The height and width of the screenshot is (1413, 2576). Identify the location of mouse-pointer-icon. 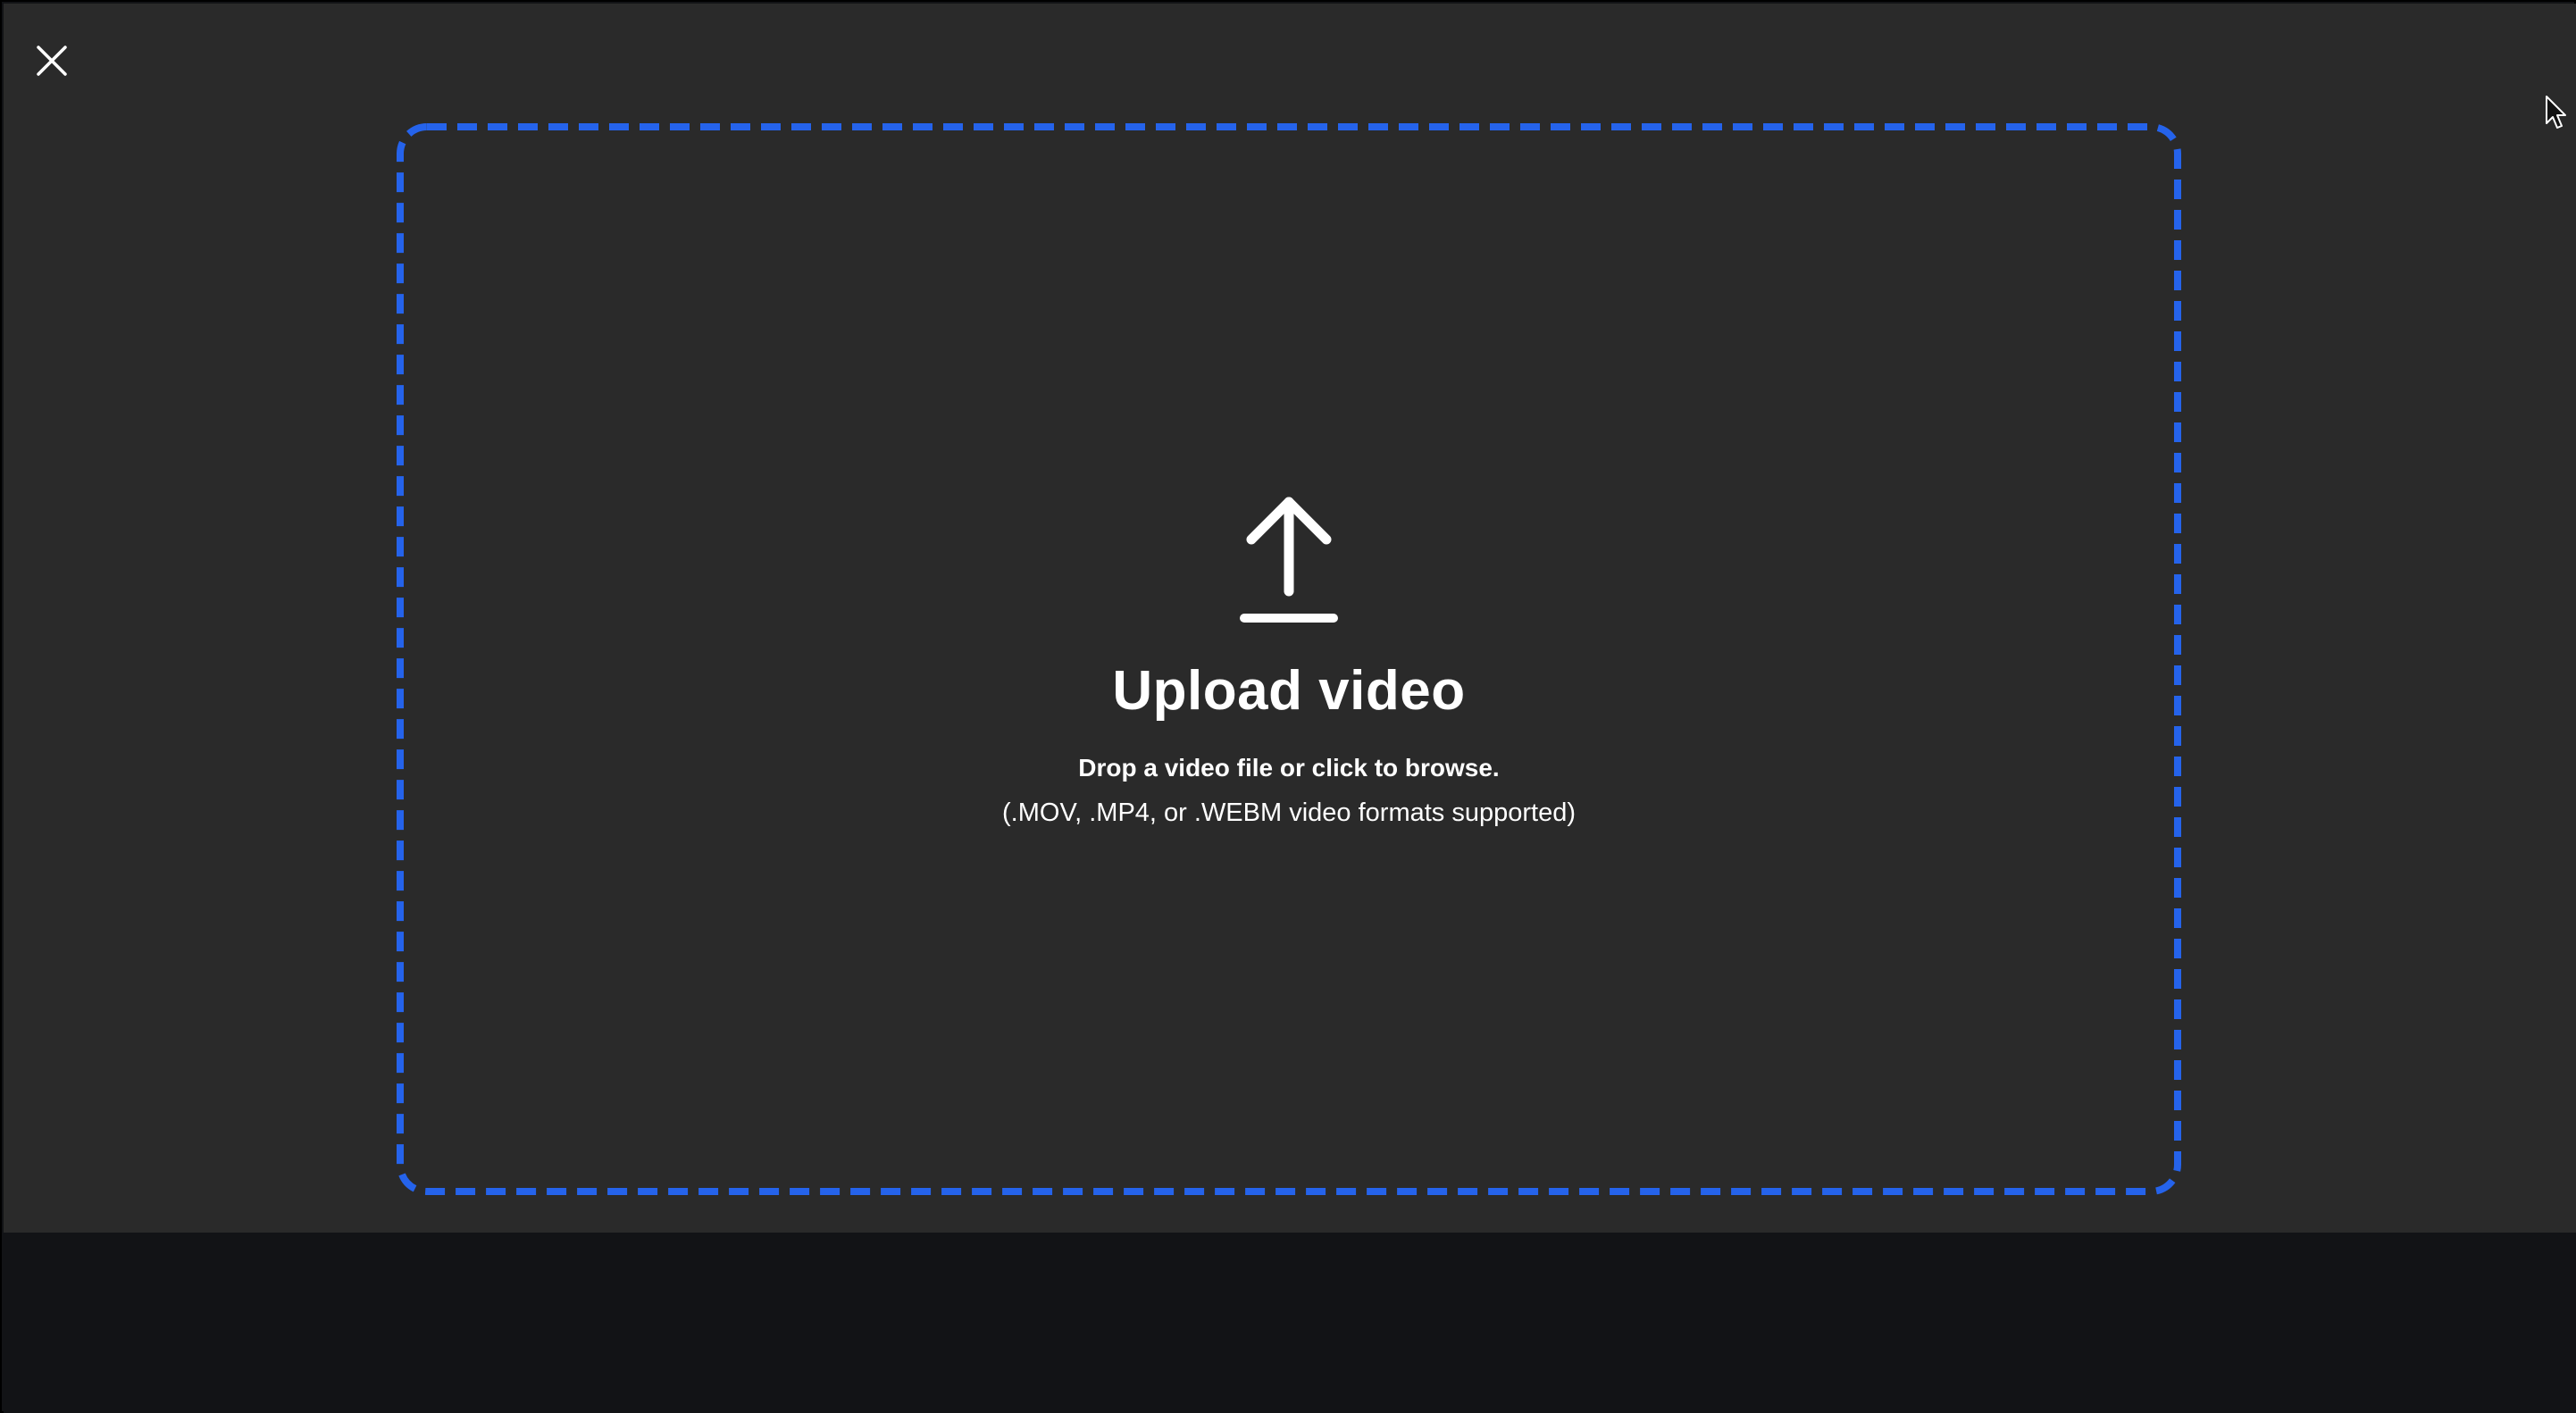
(2556, 112).